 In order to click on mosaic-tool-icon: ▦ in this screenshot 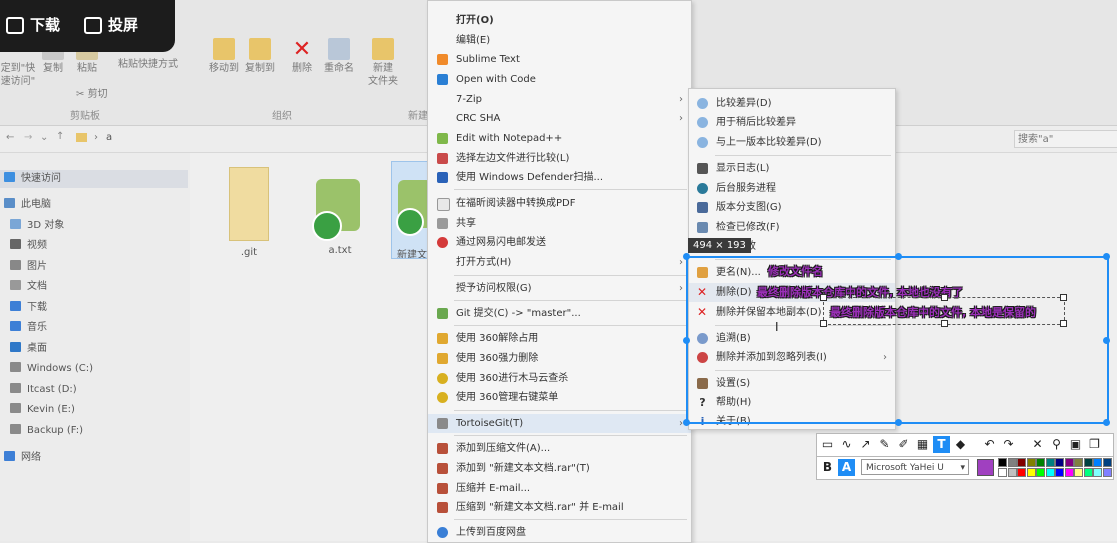, I will do `click(922, 444)`.